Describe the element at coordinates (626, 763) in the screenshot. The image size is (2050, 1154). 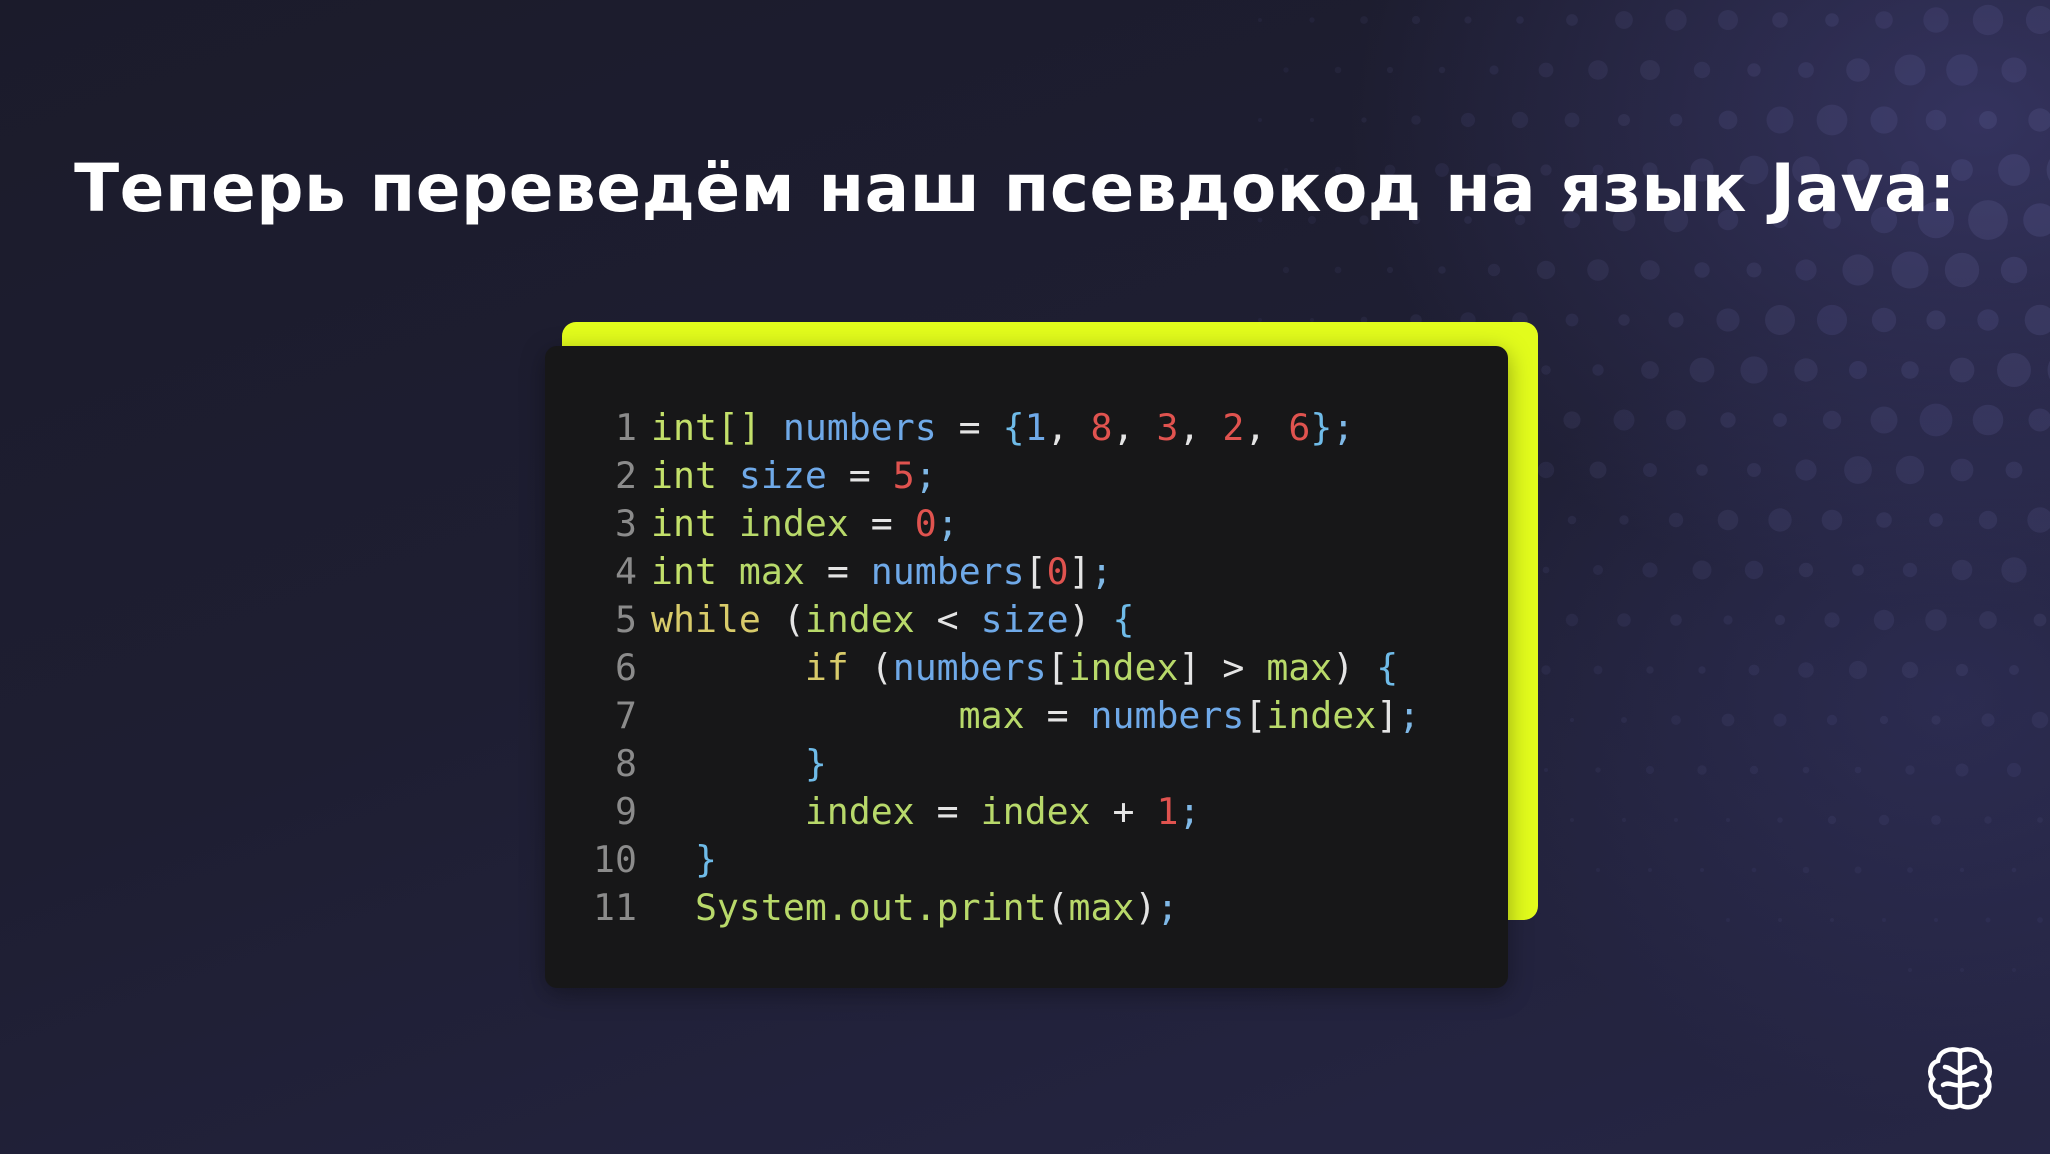
I see `line-number: 8` at that location.